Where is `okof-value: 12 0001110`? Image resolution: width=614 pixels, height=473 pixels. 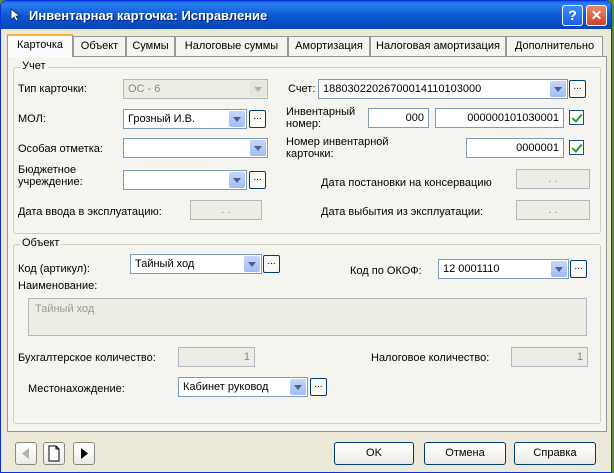 okof-value: 12 0001110 is located at coordinates (471, 269).